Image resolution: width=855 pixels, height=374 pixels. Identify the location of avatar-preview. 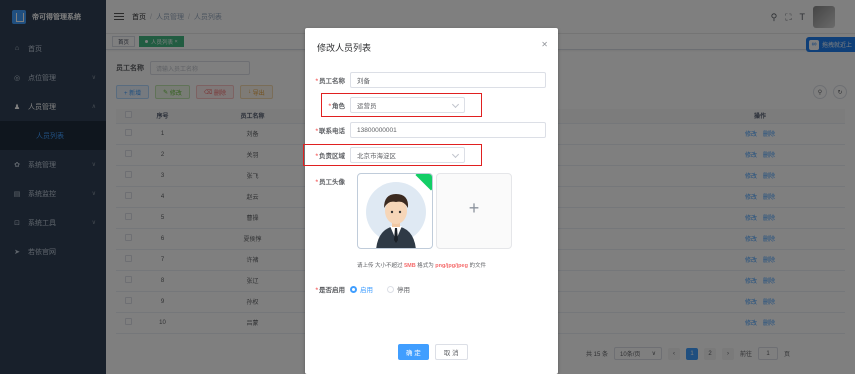
(395, 211).